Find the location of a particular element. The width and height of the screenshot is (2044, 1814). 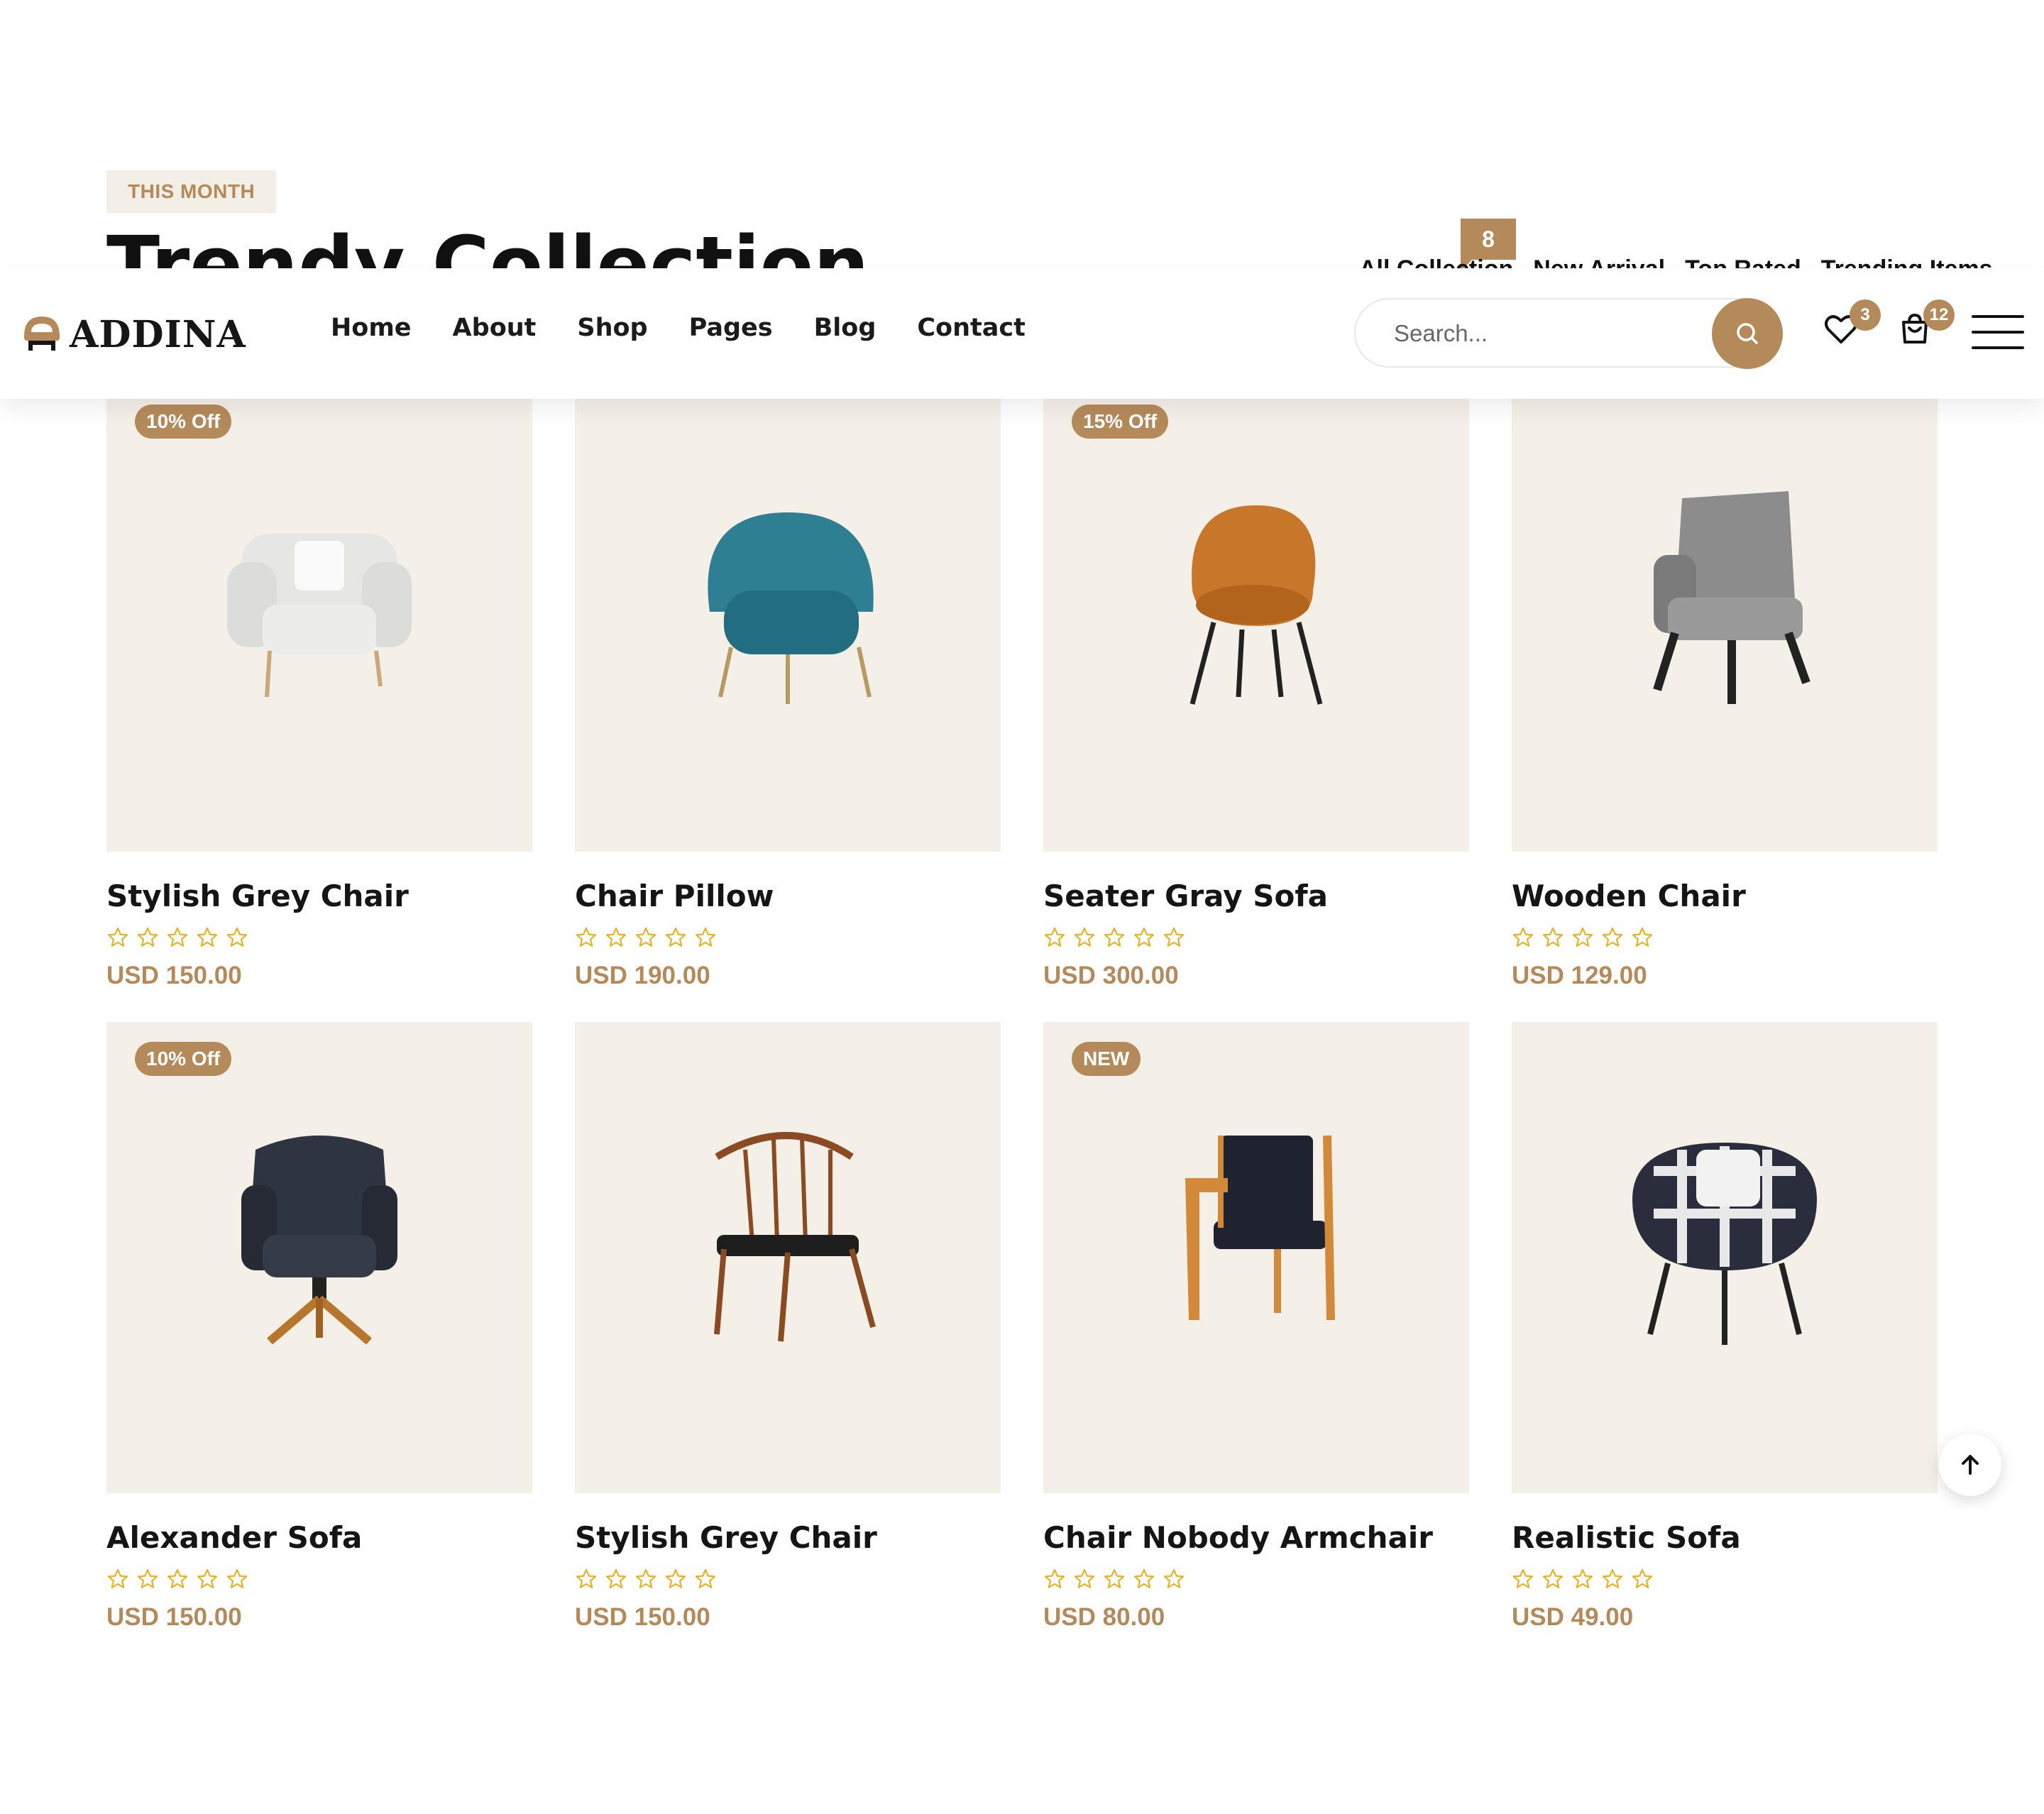

search-input is located at coordinates (1535, 333).